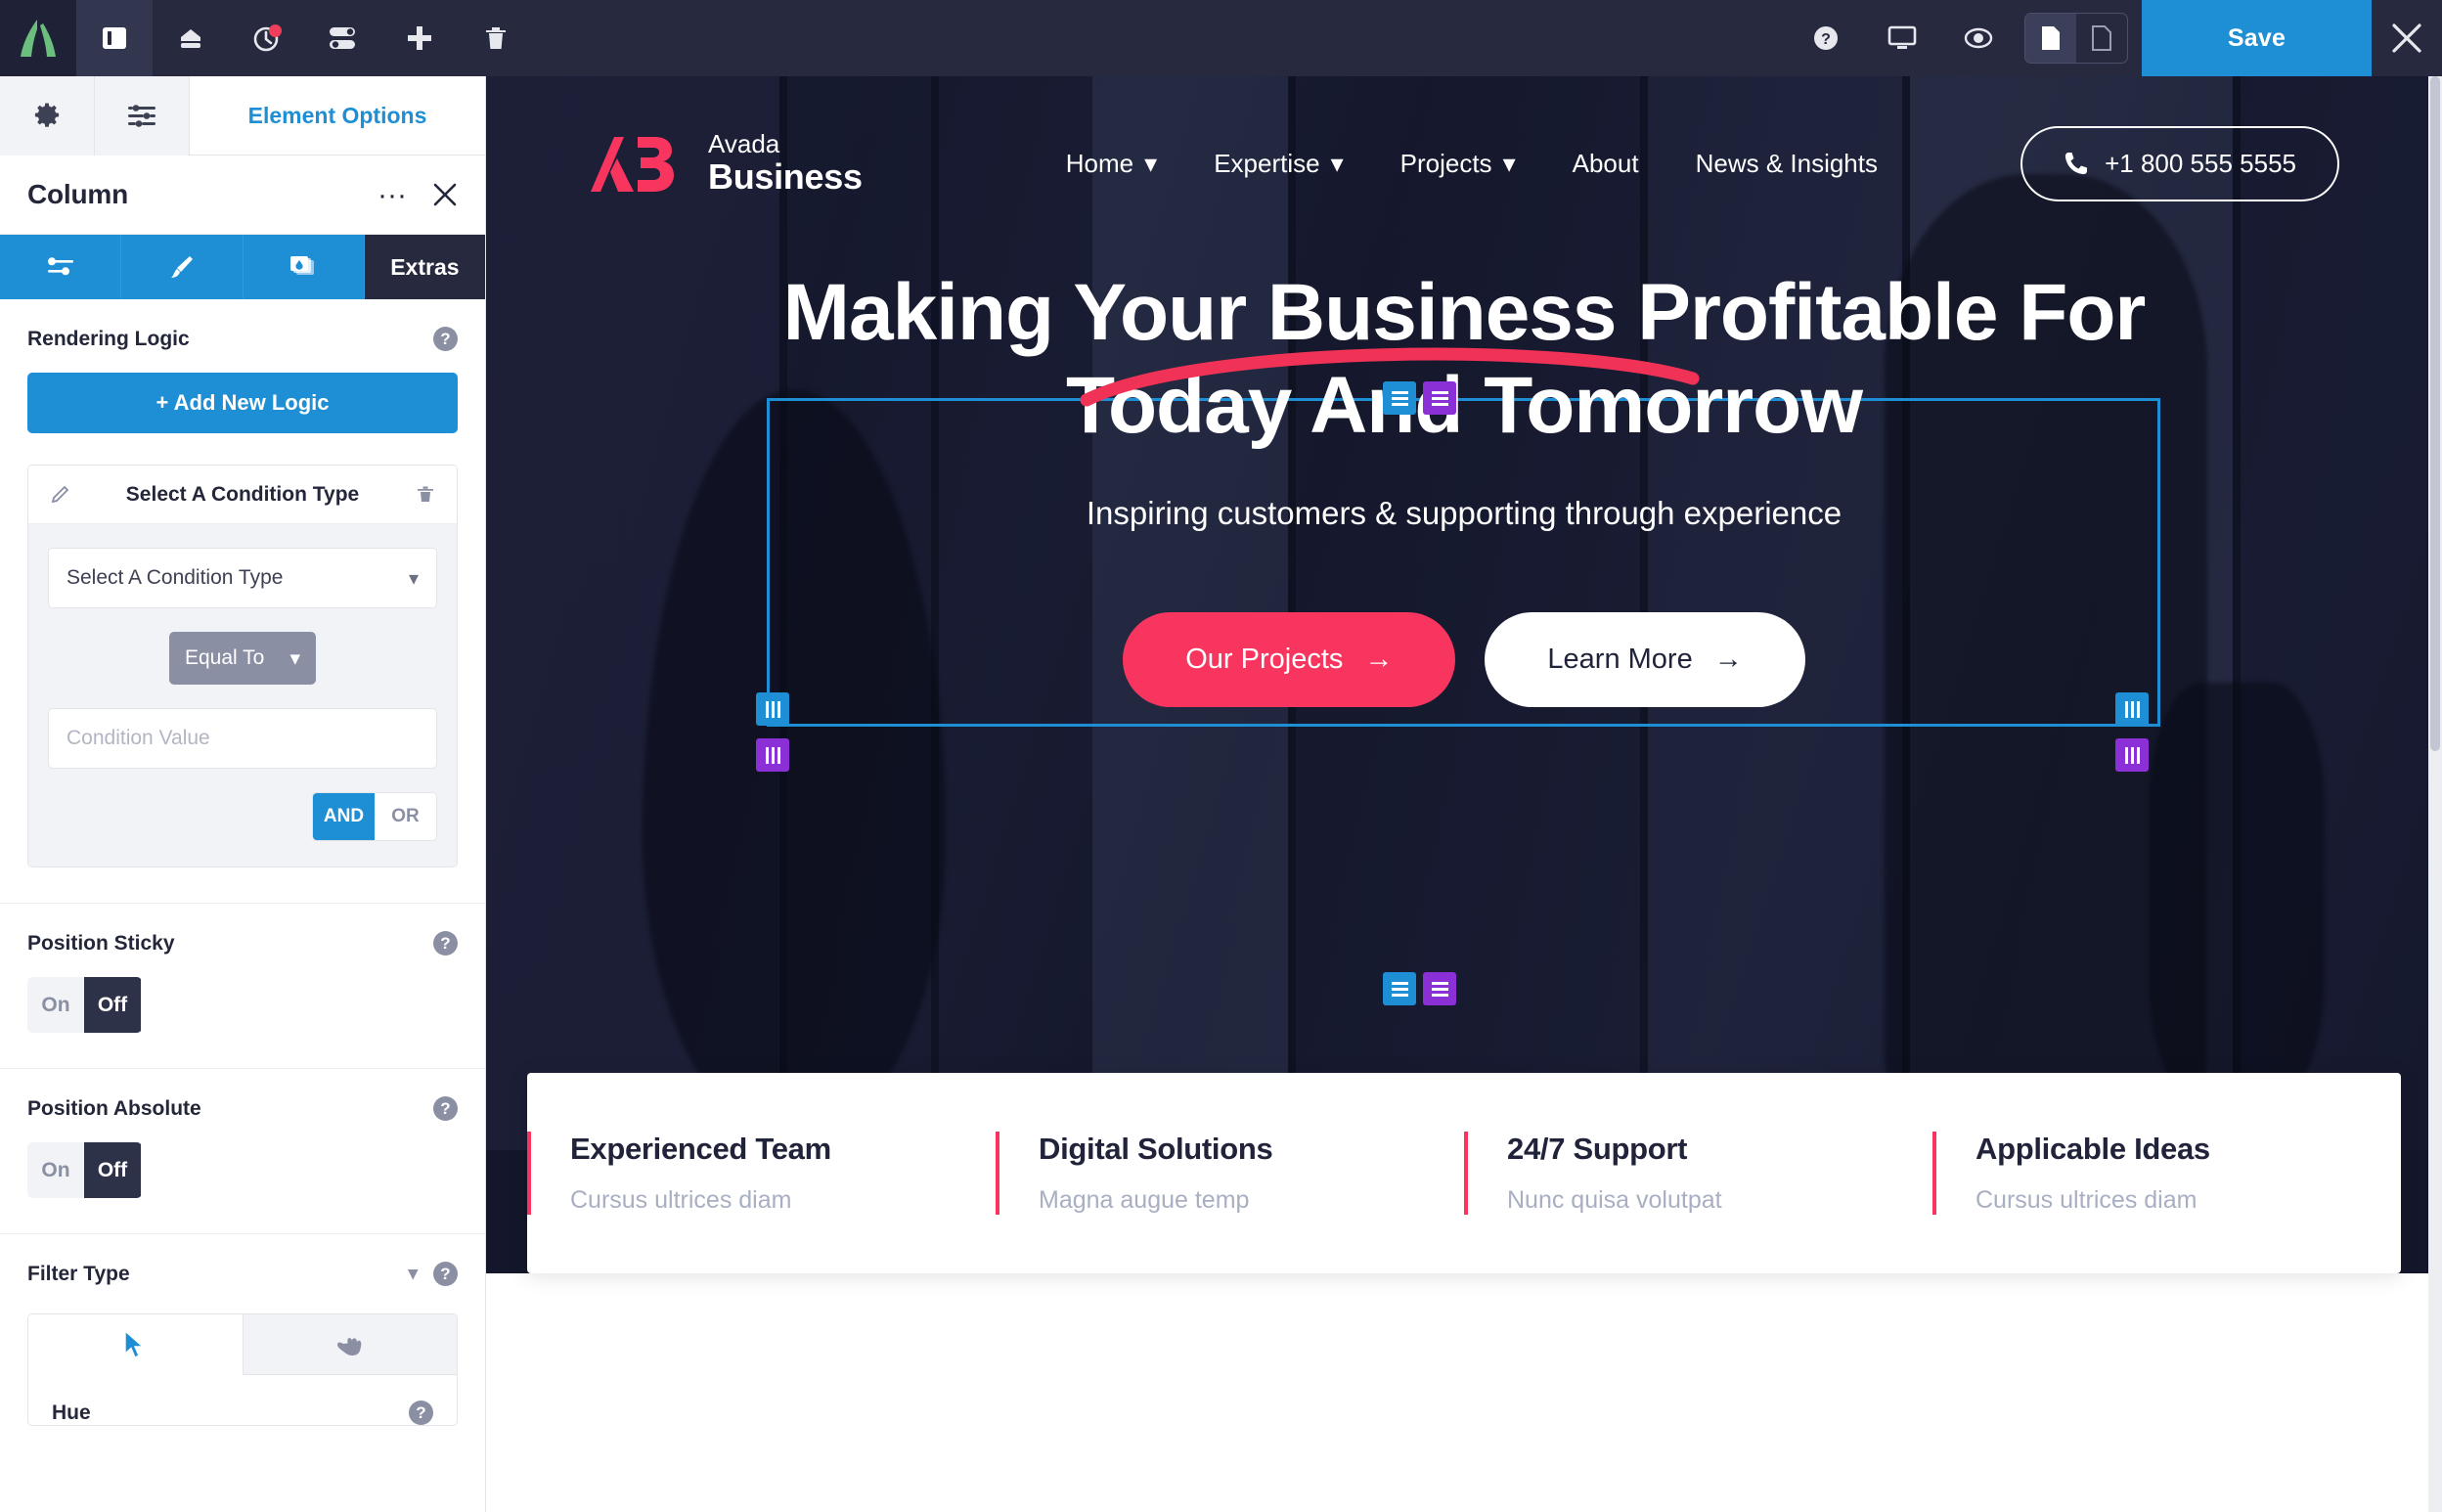  Describe the element at coordinates (1439, 398) in the screenshot. I see `element-handle-purple-top` at that location.